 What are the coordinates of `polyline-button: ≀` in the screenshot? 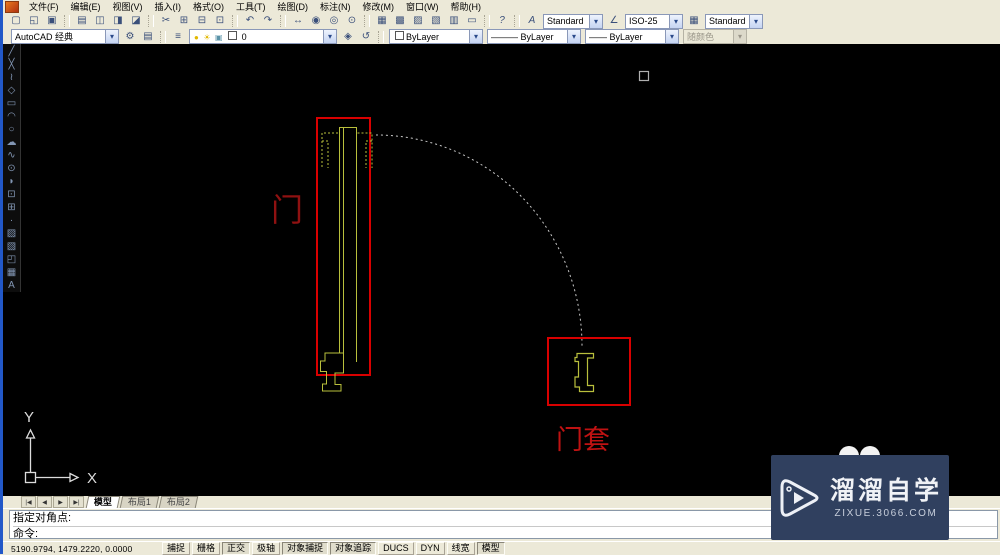 It's located at (11, 77).